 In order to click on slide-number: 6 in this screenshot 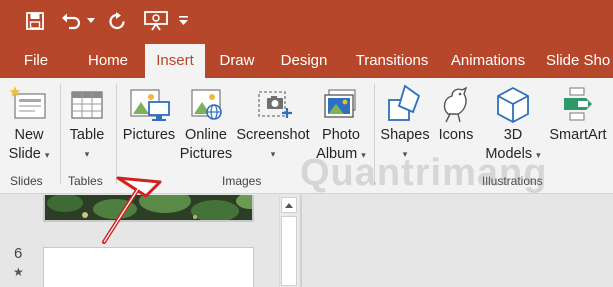, I will do `click(18, 253)`.